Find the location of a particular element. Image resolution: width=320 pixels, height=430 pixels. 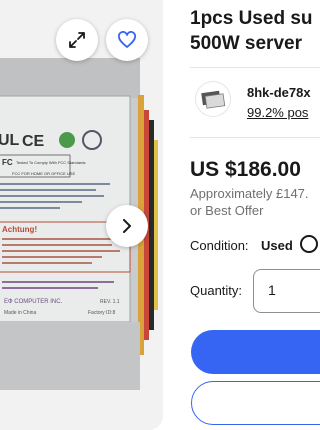

heart-icon is located at coordinates (127, 39).